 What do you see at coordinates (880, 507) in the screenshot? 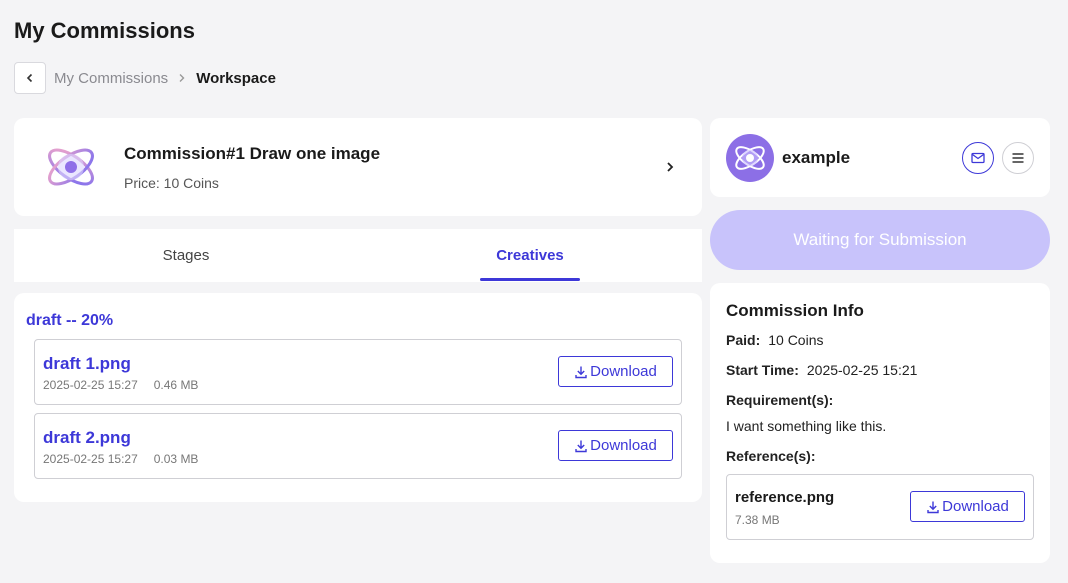
I see `reference-file-item: reference.png 7.38 MB Download` at bounding box center [880, 507].